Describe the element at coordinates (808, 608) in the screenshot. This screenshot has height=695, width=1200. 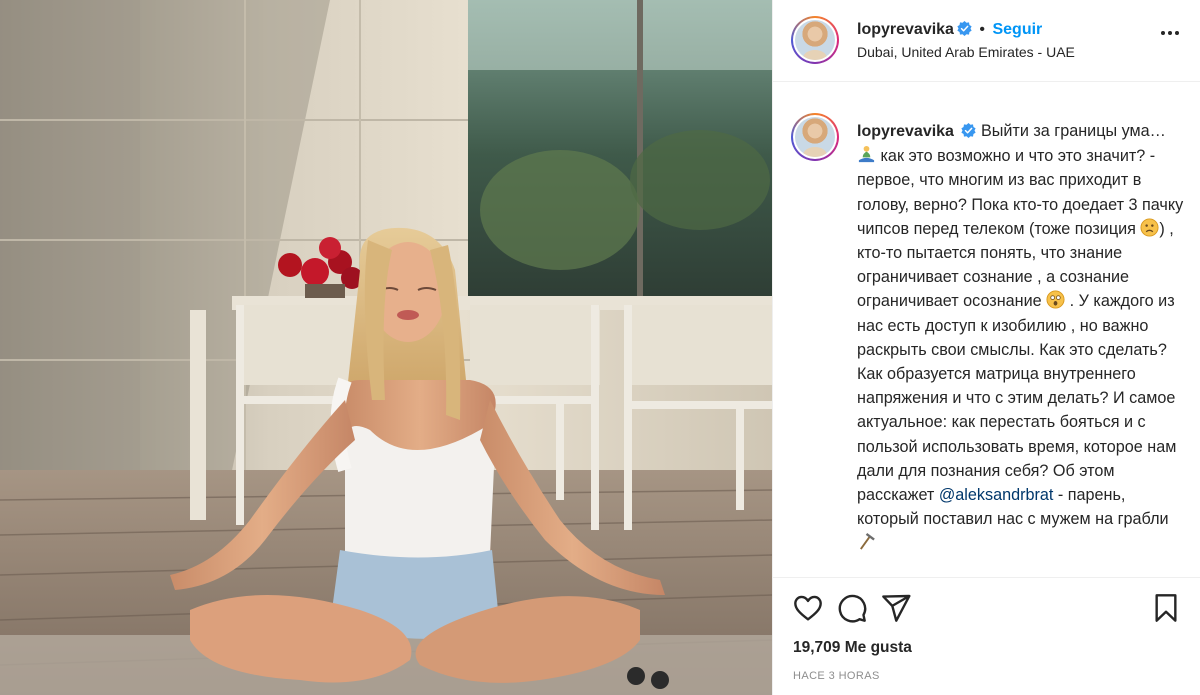
I see `heart-icon` at that location.